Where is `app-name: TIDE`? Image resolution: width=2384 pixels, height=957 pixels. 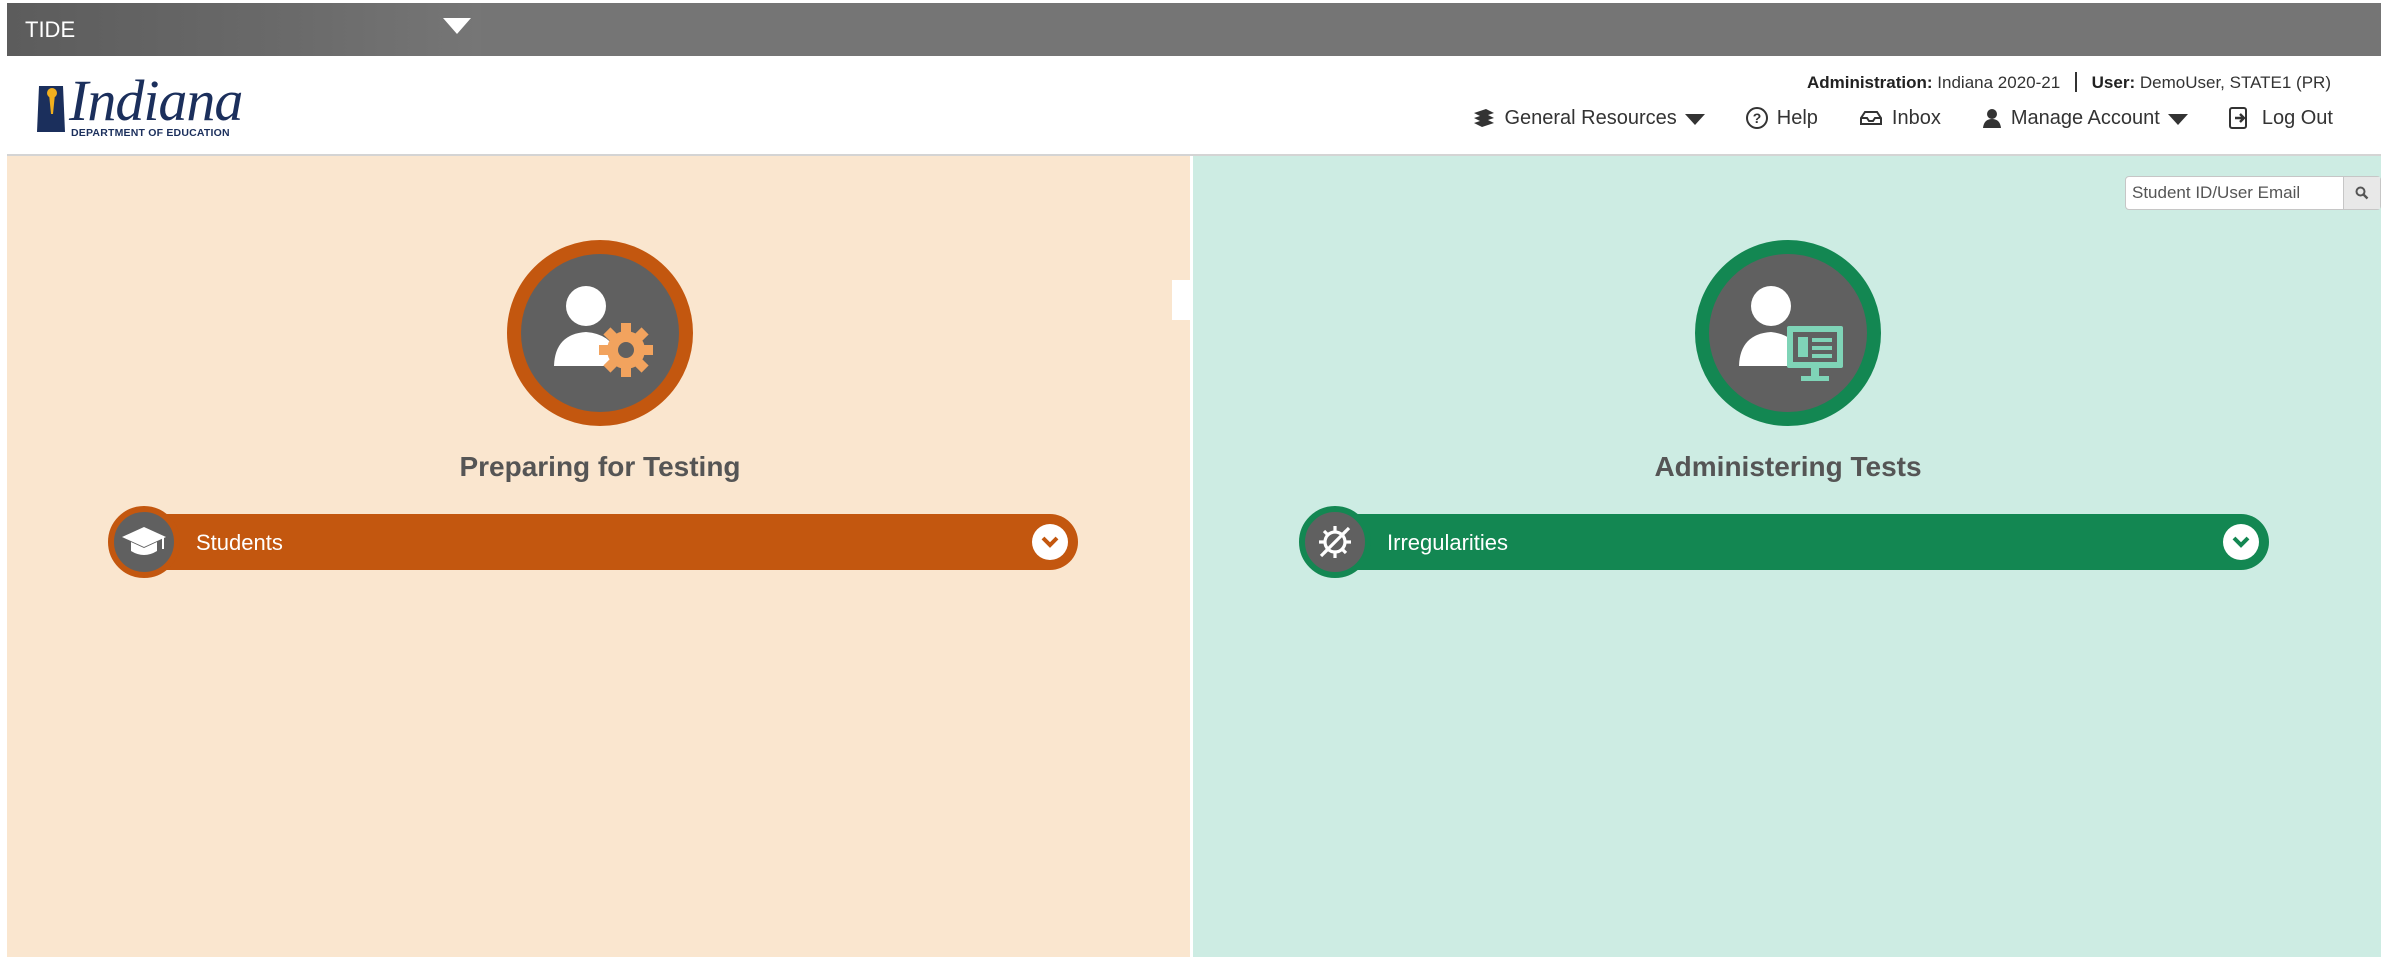 app-name: TIDE is located at coordinates (50, 29).